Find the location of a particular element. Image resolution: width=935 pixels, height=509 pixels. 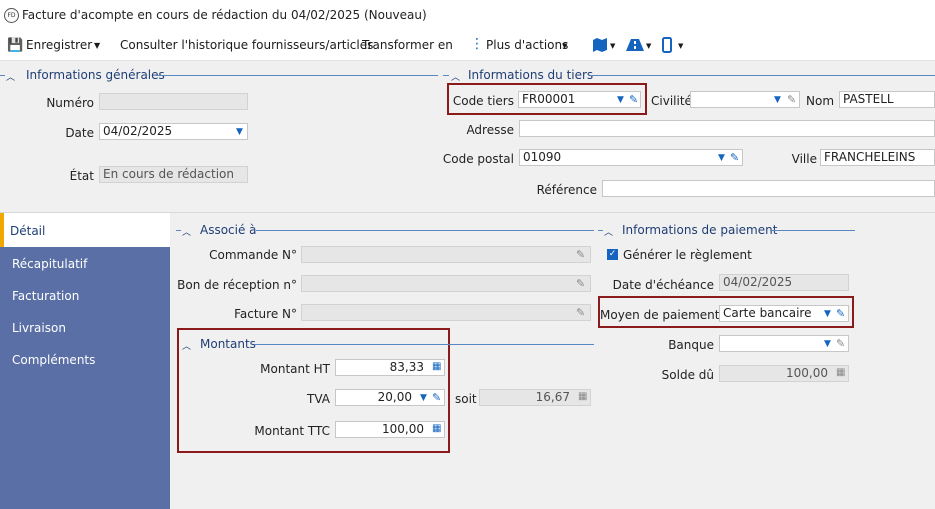

map-dropdown-icon: ▼ is located at coordinates (612, 46).